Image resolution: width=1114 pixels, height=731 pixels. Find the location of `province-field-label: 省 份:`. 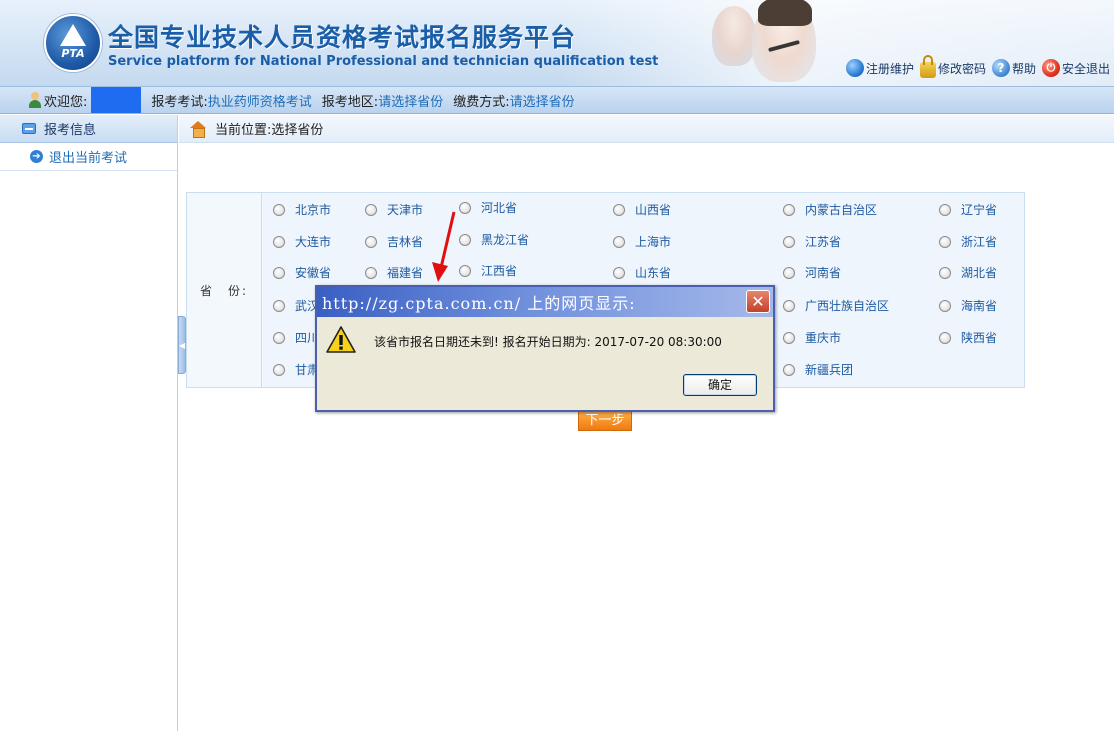

province-field-label: 省 份: is located at coordinates (224, 290).